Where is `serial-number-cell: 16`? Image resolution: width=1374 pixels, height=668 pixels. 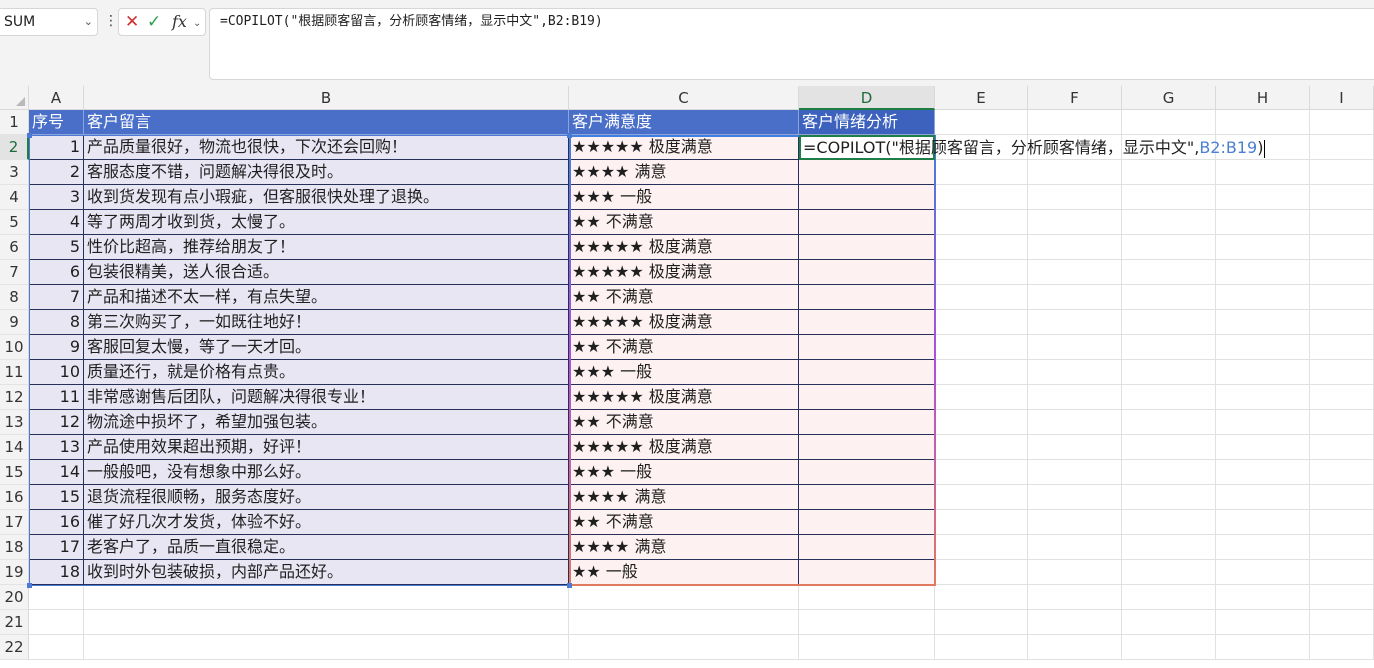
serial-number-cell: 16 is located at coordinates (56, 522).